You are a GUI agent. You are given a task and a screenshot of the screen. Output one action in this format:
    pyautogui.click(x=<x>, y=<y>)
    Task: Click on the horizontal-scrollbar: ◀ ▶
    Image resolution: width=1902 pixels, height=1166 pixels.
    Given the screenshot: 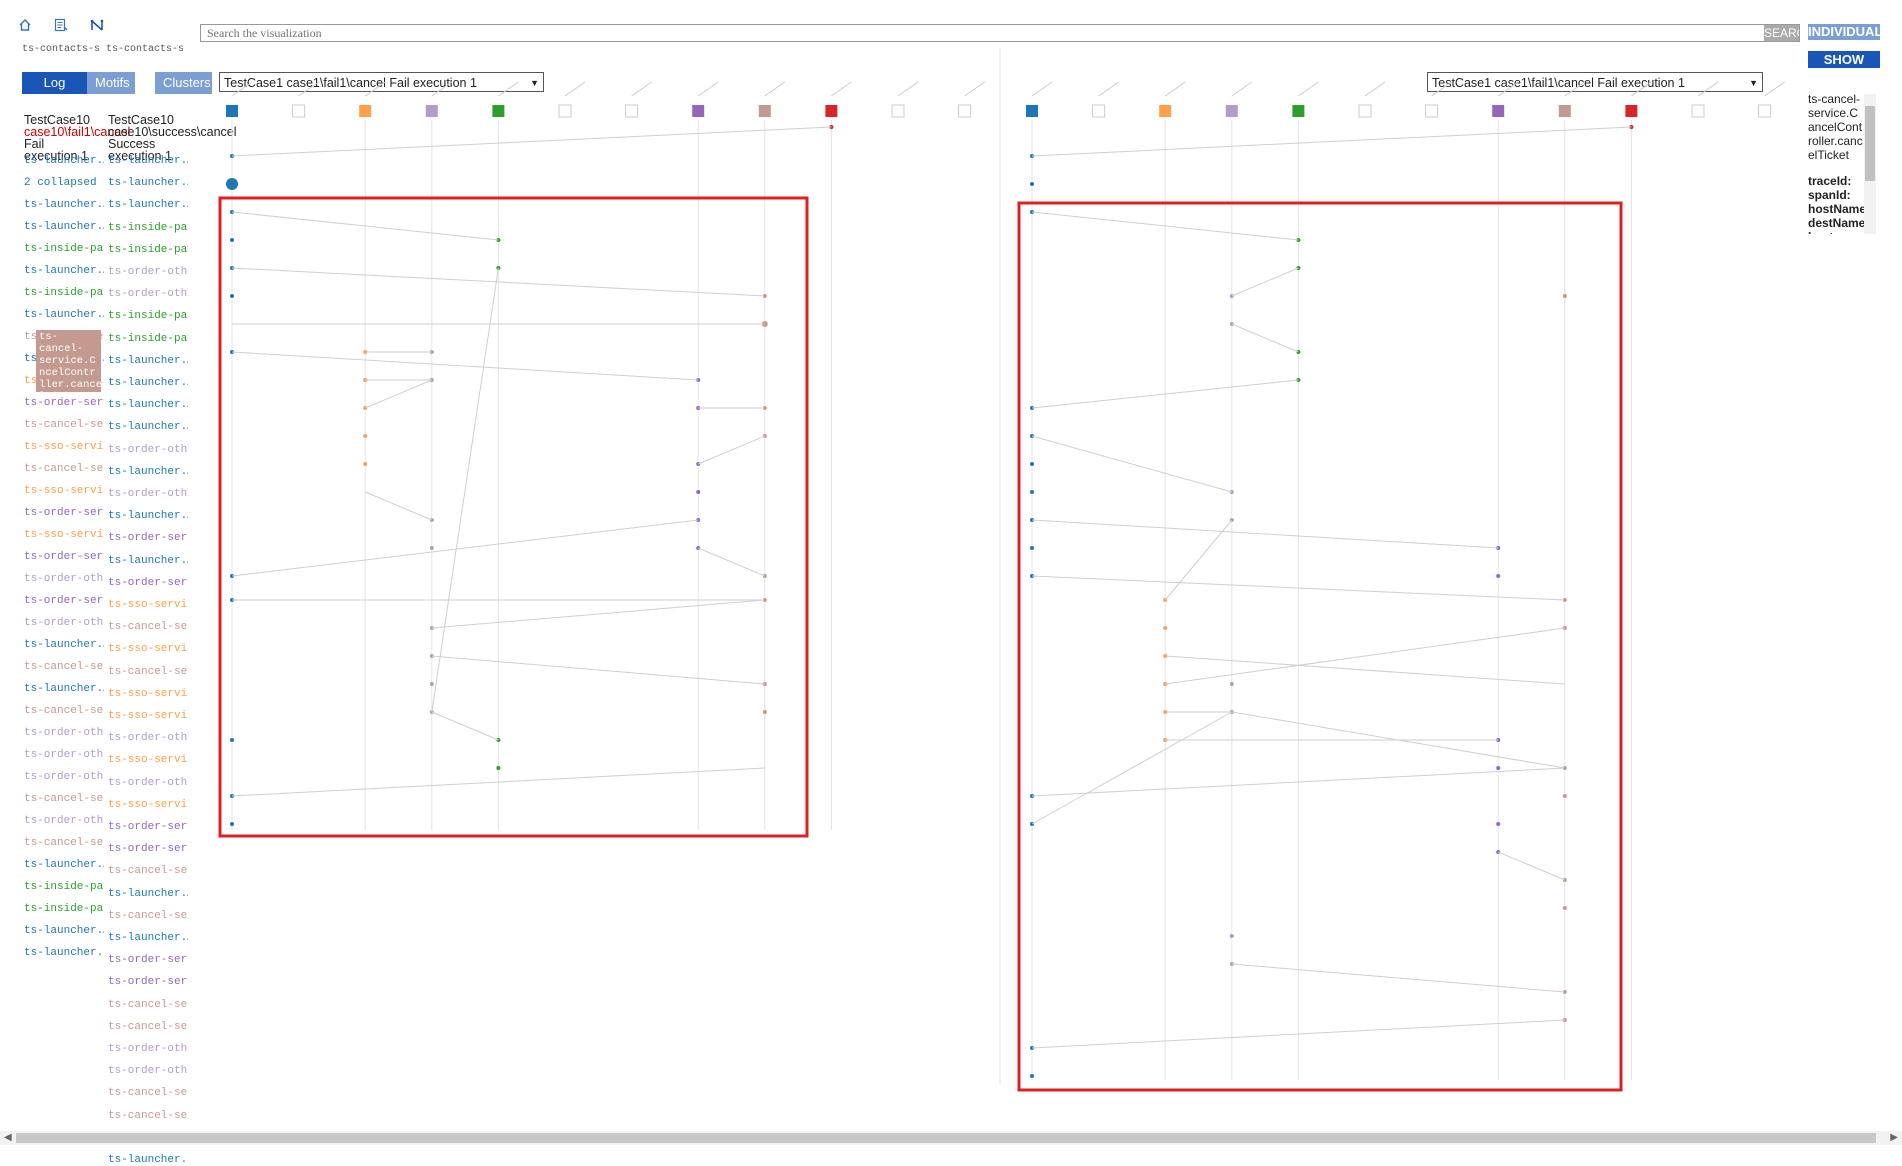 What is the action you would take?
    pyautogui.click(x=951, y=1138)
    